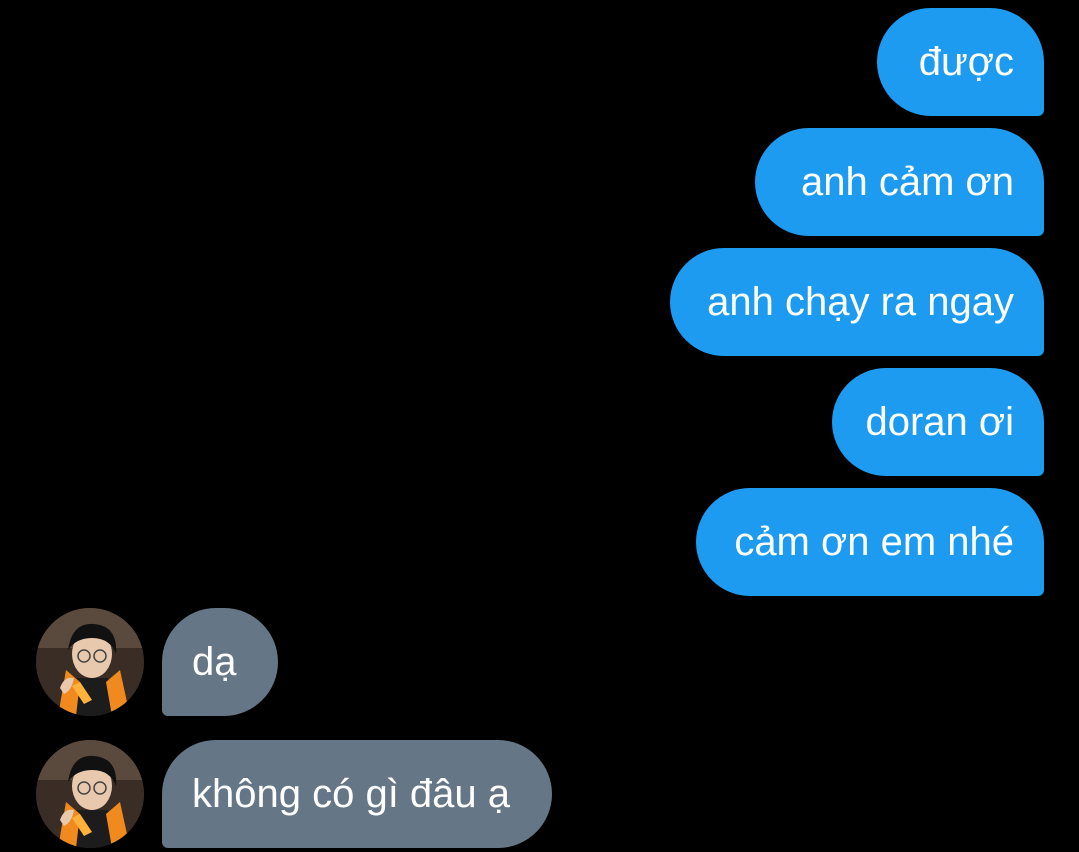 The image size is (1079, 852). I want to click on received-message-bubble: không có gì đâu ạ, so click(357, 794).